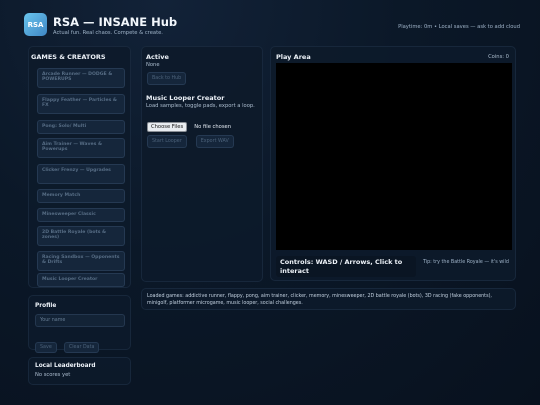  What do you see at coordinates (81, 174) in the screenshot?
I see `game-button-clicker-frenzy: Clicker Frenzy — Upgrades` at bounding box center [81, 174].